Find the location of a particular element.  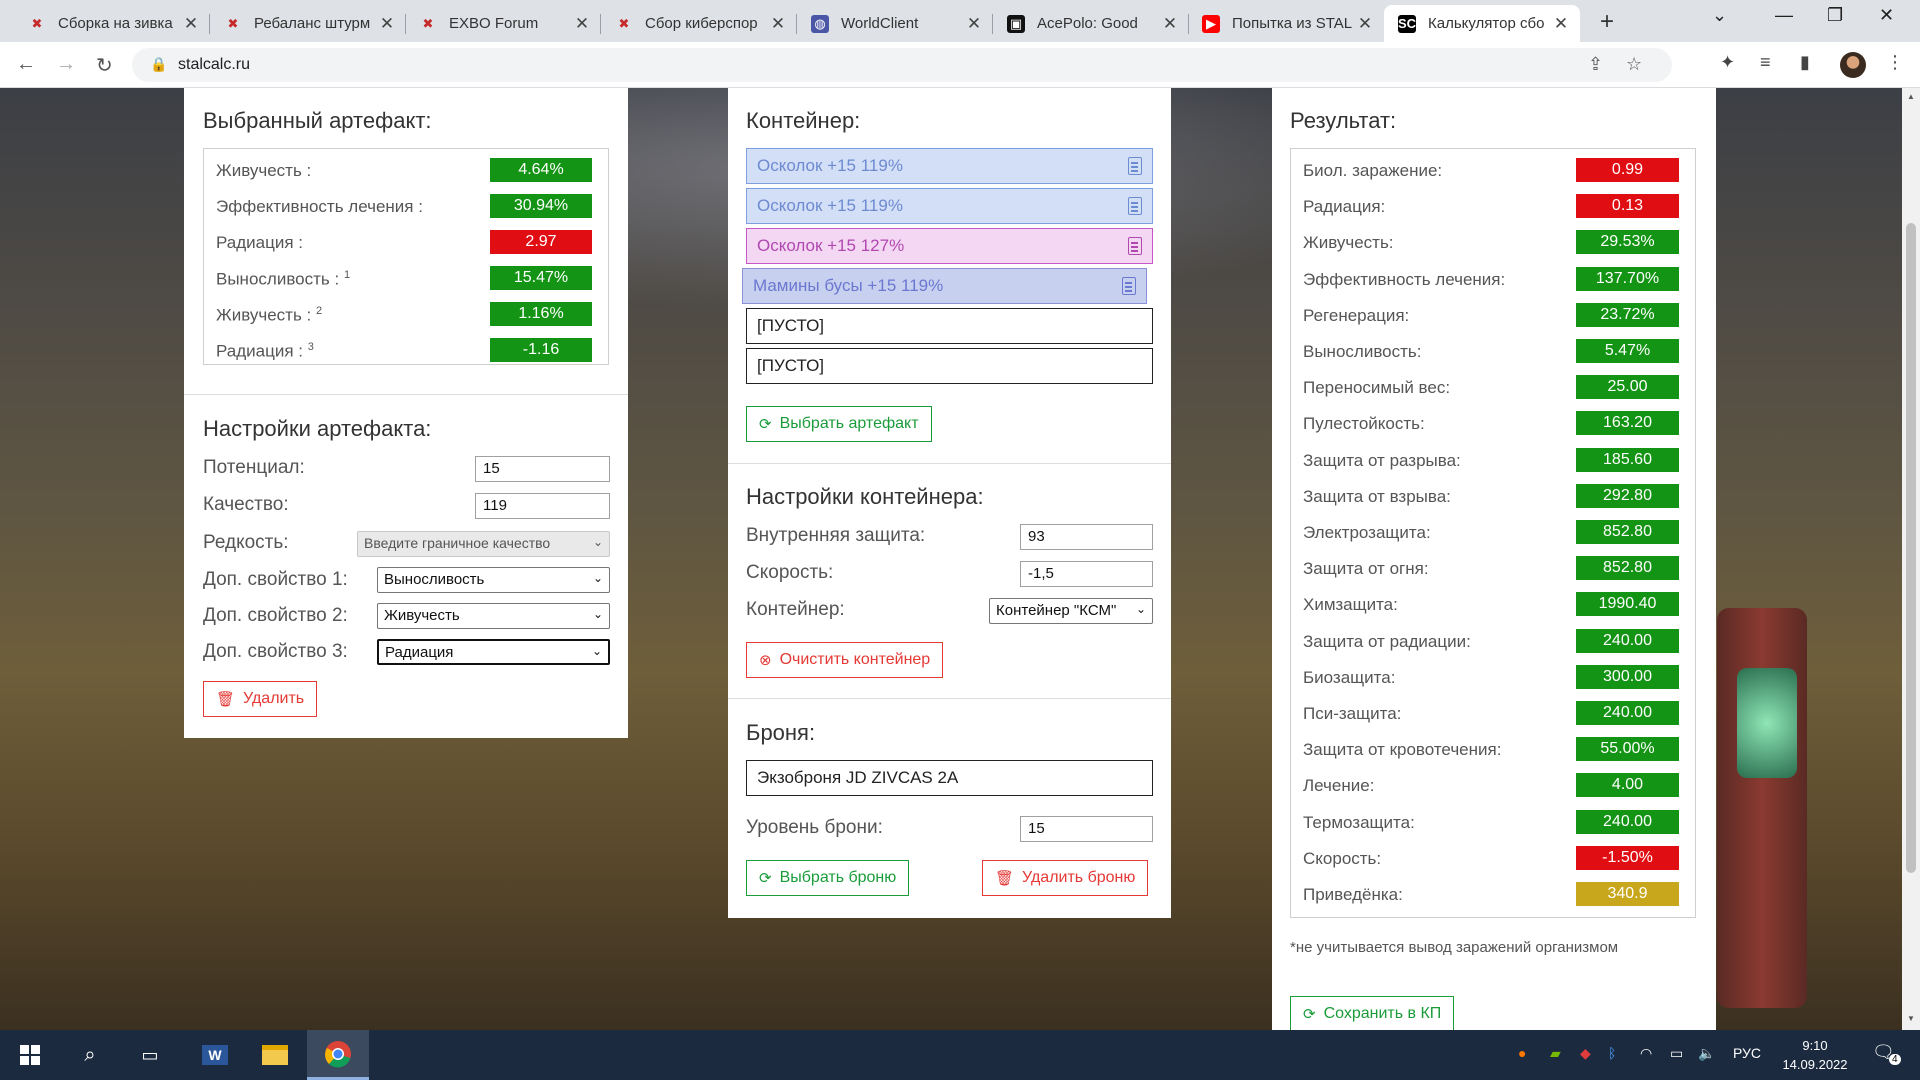

chrome-taskbar-icon is located at coordinates (338, 1055).